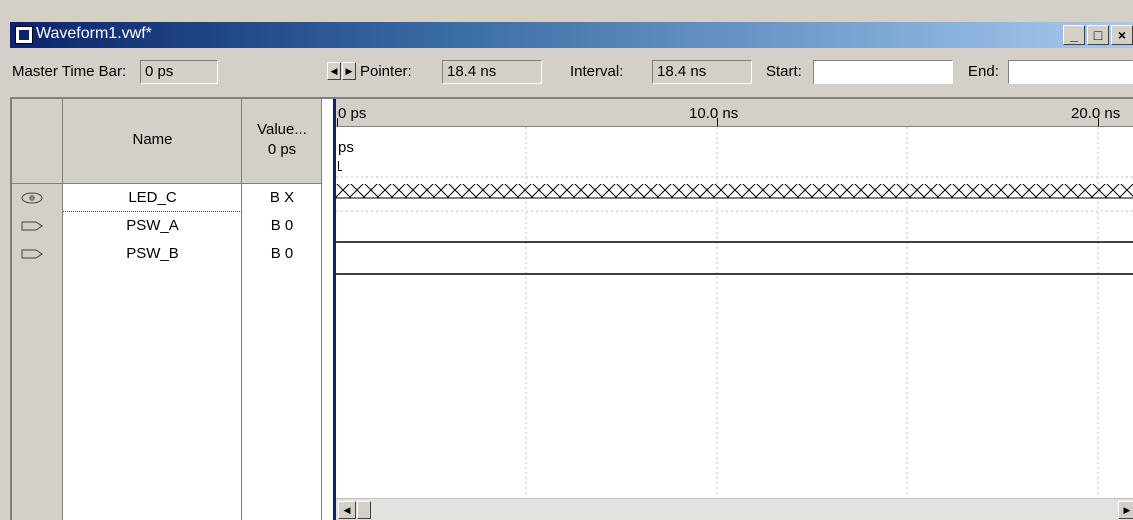 The image size is (1133, 520). What do you see at coordinates (334, 71) in the screenshot?
I see `arrow-left-icon: ◀` at bounding box center [334, 71].